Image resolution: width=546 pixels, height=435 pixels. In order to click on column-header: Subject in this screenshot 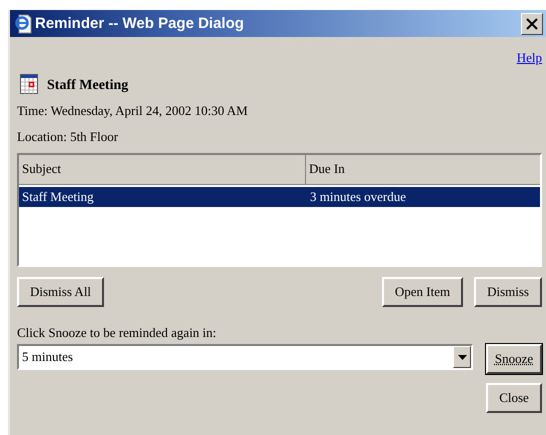, I will do `click(162, 169)`.